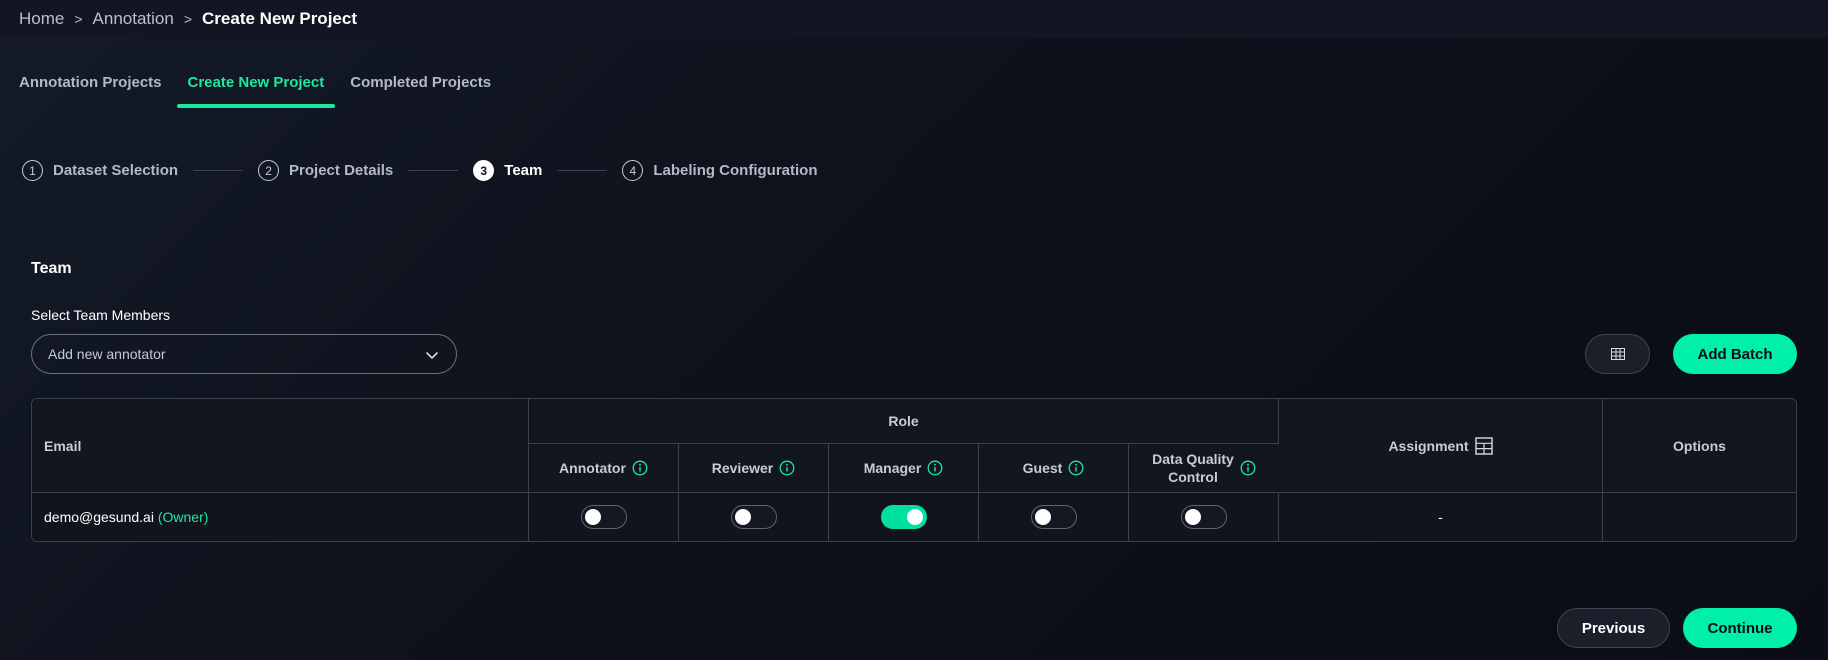 The image size is (1828, 660). I want to click on continue-button: Continue, so click(1740, 628).